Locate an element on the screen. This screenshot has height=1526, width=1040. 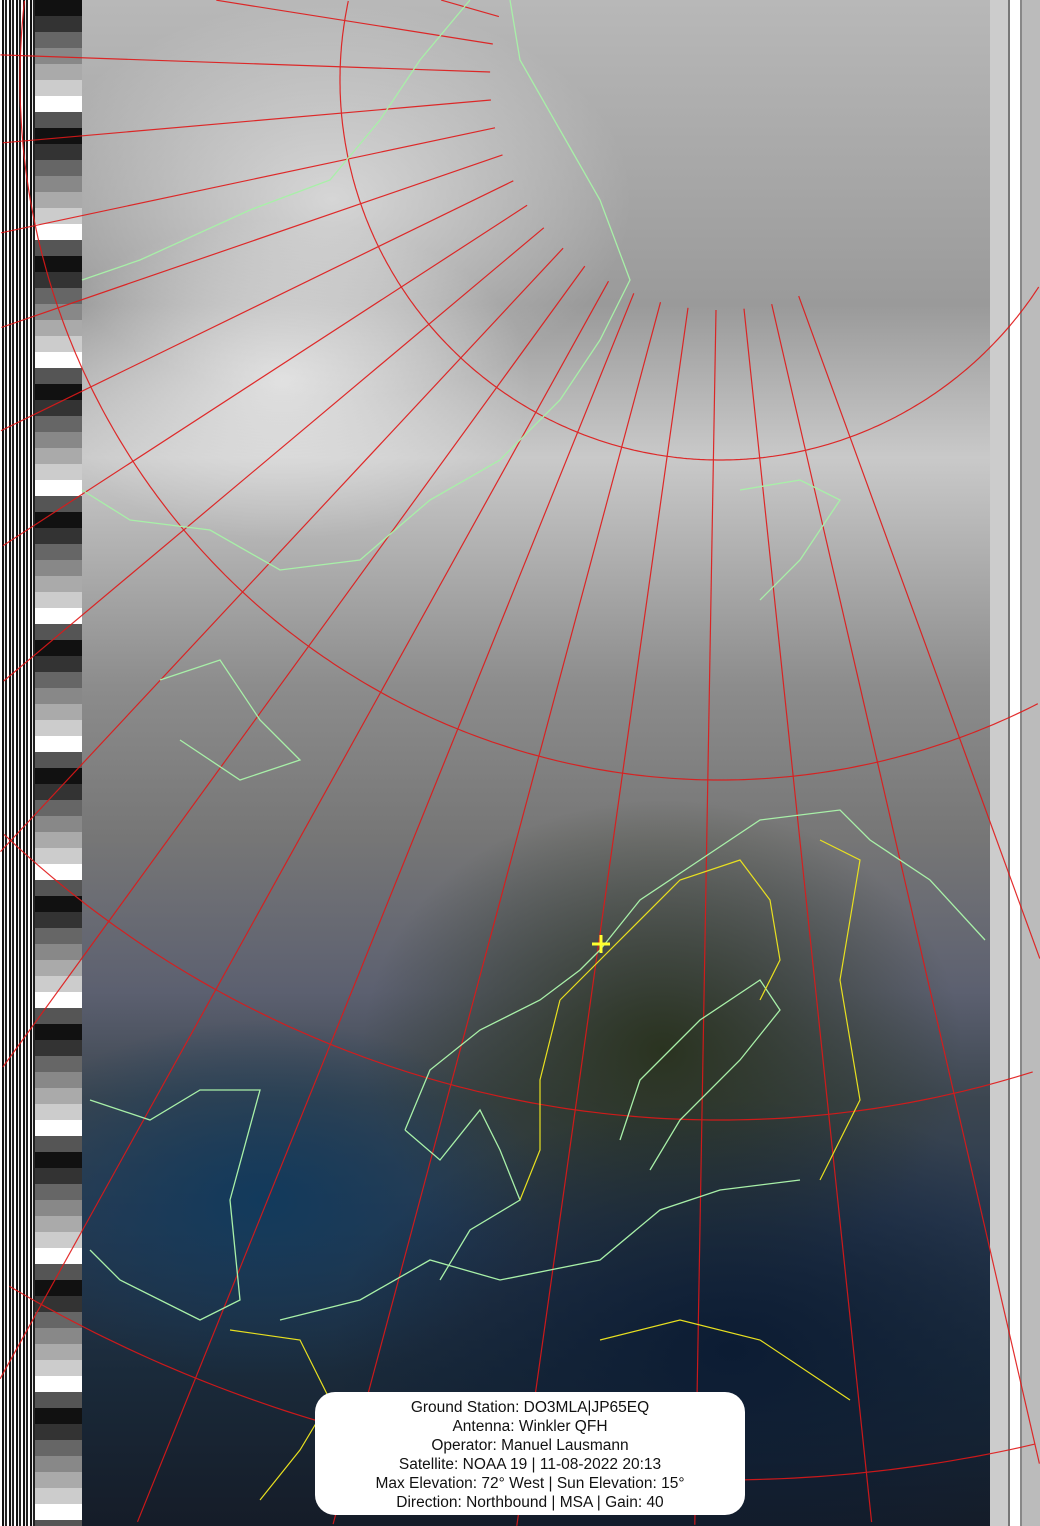
antenna-label: Antenna: Winkler QFH is located at coordinates (530, 1426).